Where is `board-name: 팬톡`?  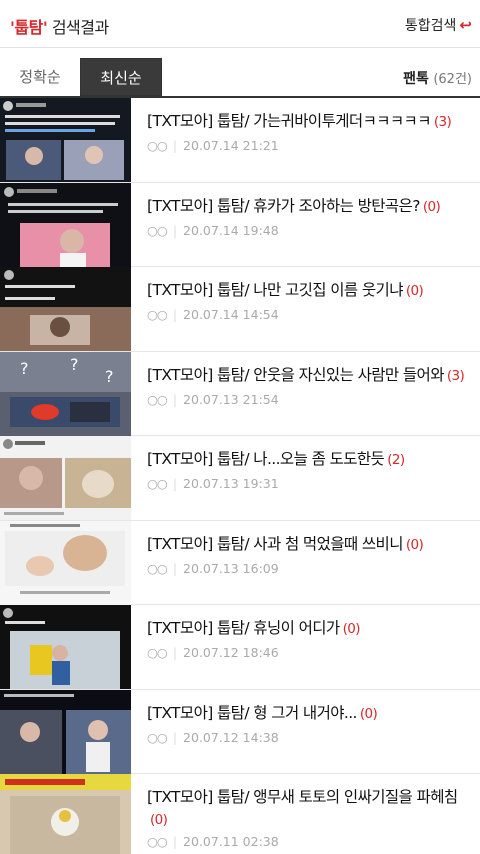 board-name: 팬톡 is located at coordinates (416, 79).